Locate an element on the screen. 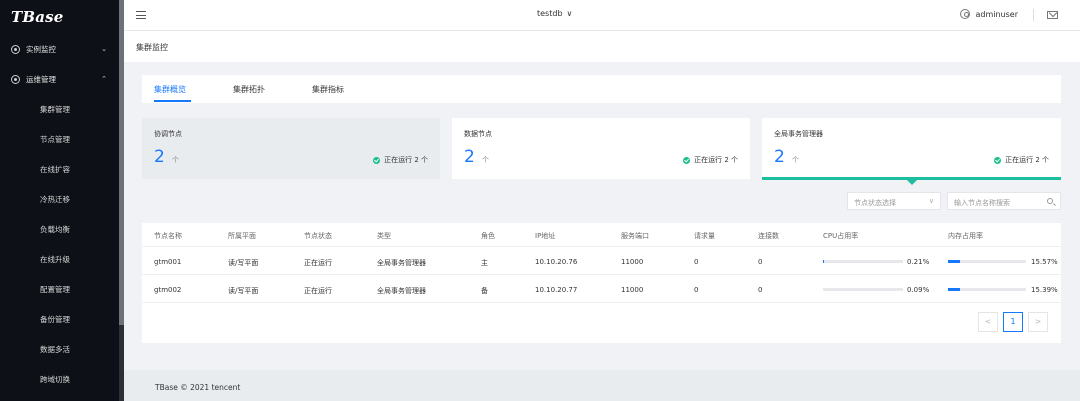  memory-usage-fill is located at coordinates (954, 261).